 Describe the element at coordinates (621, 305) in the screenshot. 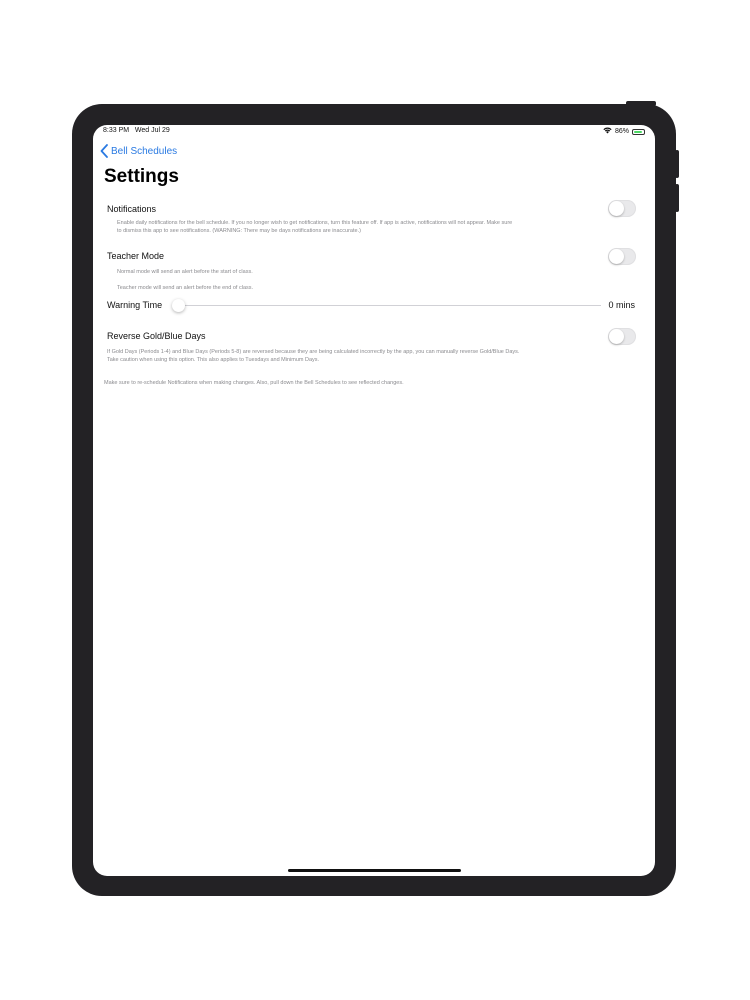

I see `warning-time-value: 0 mins` at that location.